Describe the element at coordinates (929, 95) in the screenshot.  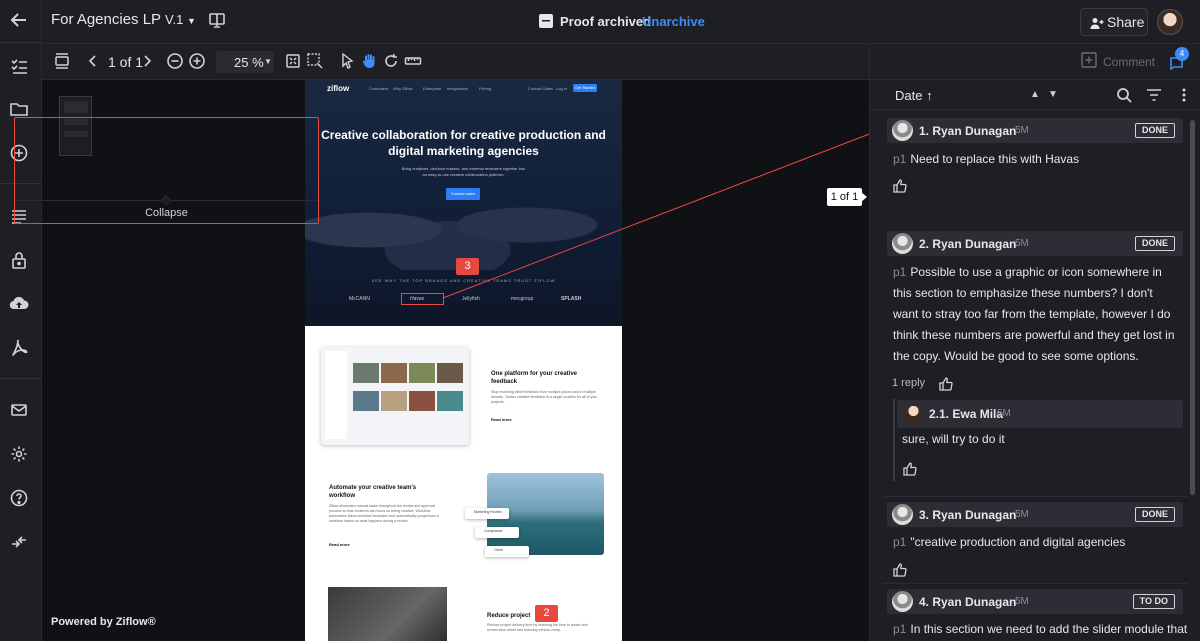
I see `arrow-up-icon: ↑` at that location.